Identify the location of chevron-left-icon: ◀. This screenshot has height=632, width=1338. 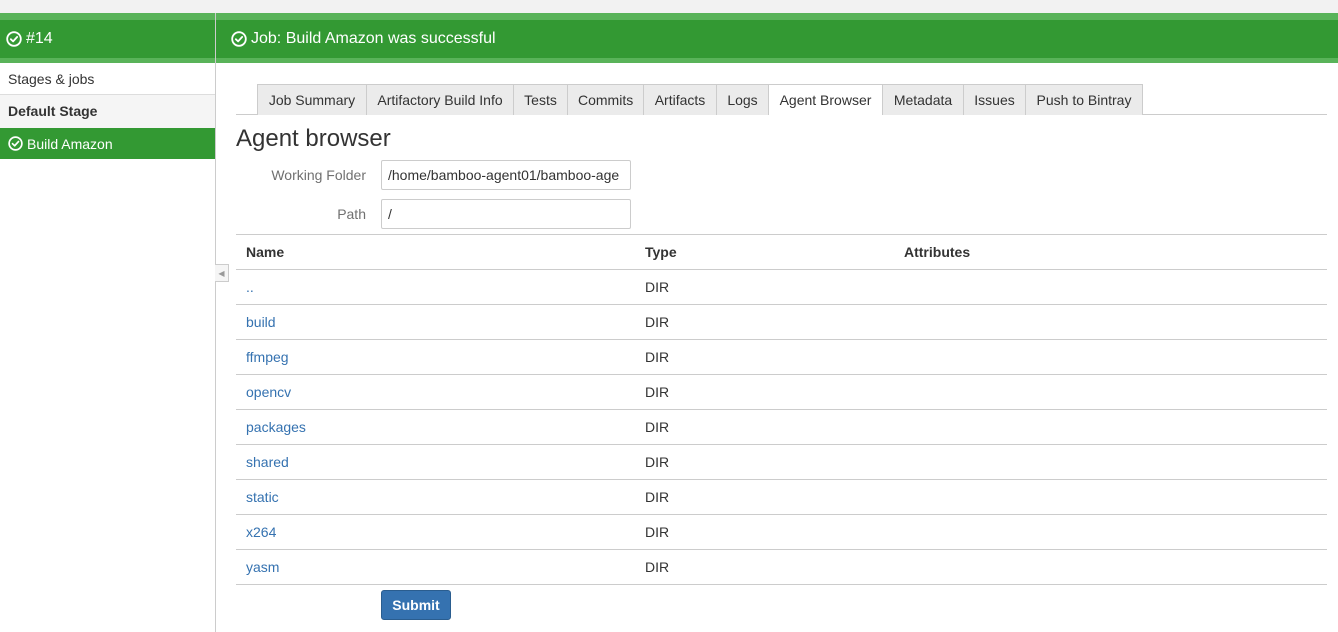
(221, 273).